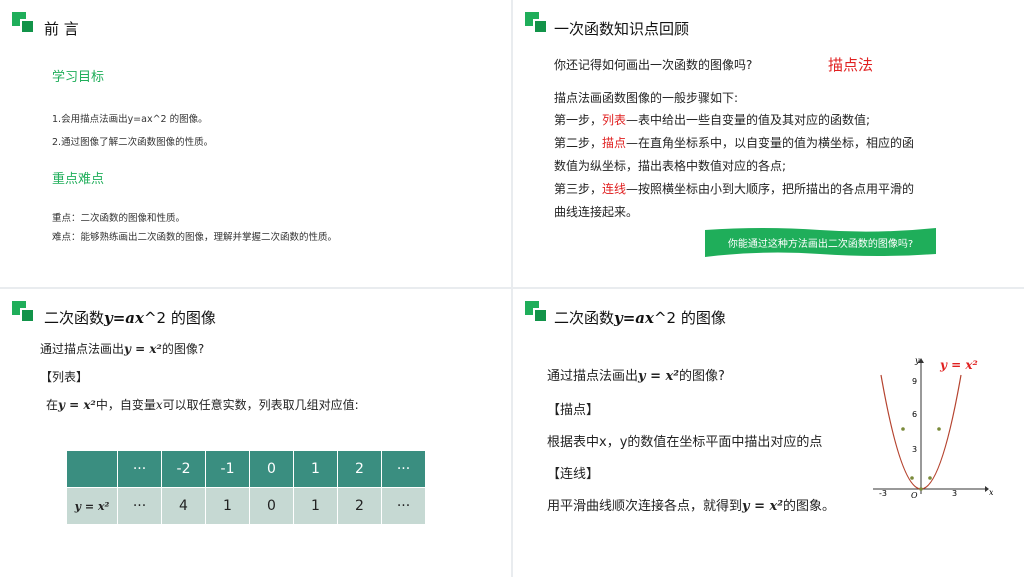 The width and height of the screenshot is (1024, 577). Describe the element at coordinates (119, 218) in the screenshot. I see `key-point: 重点：二次函数的图像和性质。` at that location.